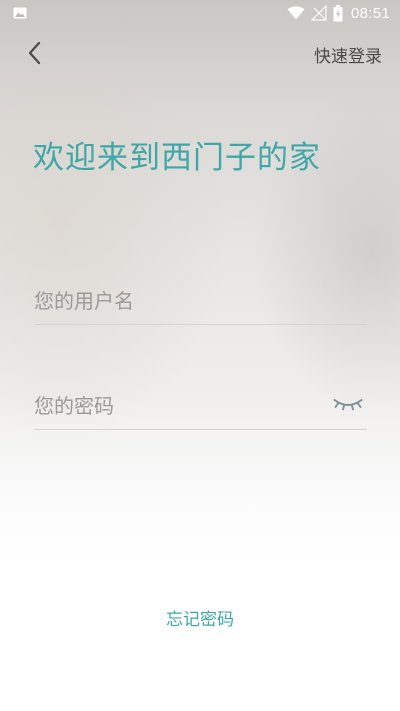  I want to click on wifi-icon, so click(296, 13).